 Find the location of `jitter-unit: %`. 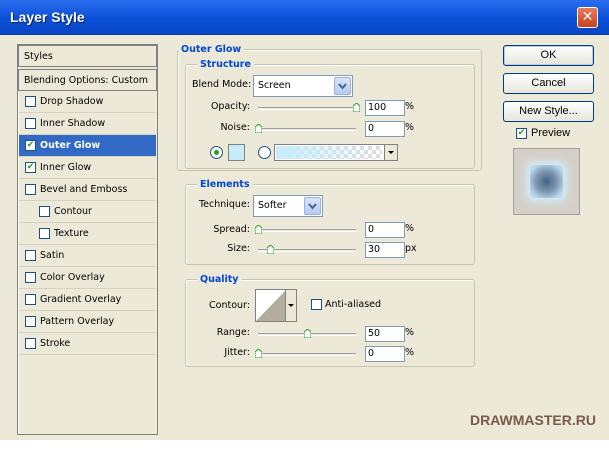

jitter-unit: % is located at coordinates (410, 352).